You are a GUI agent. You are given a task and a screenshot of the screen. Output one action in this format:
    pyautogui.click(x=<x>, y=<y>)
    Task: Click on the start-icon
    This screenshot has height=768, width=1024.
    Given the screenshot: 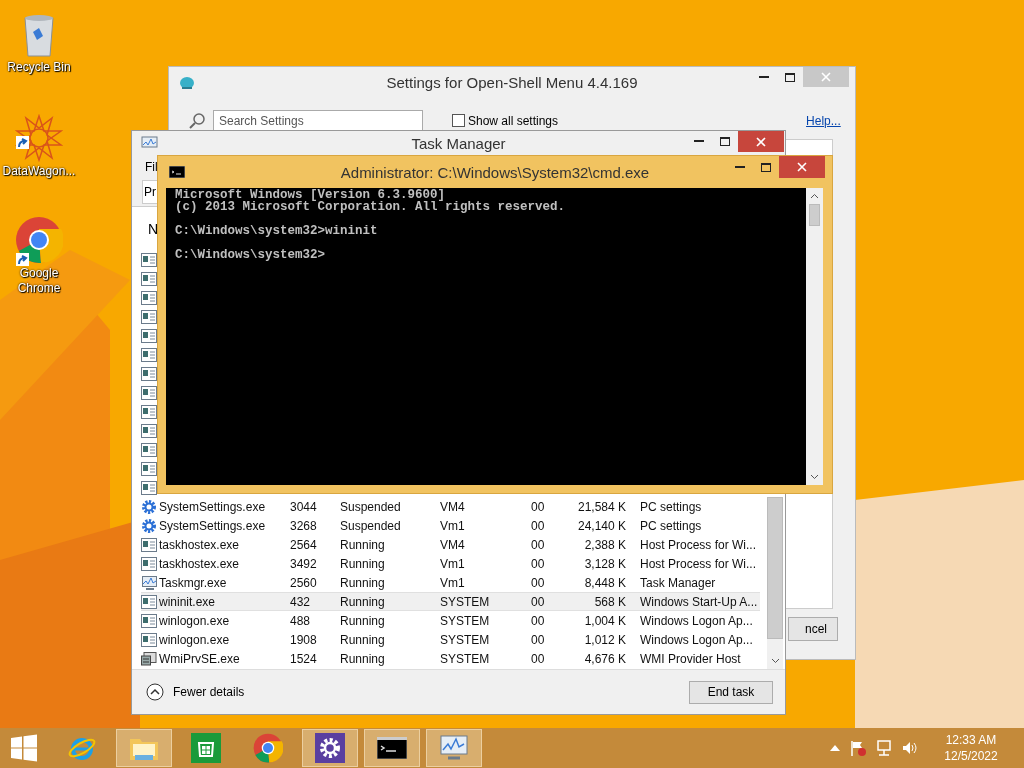 What is the action you would take?
    pyautogui.click(x=24, y=748)
    